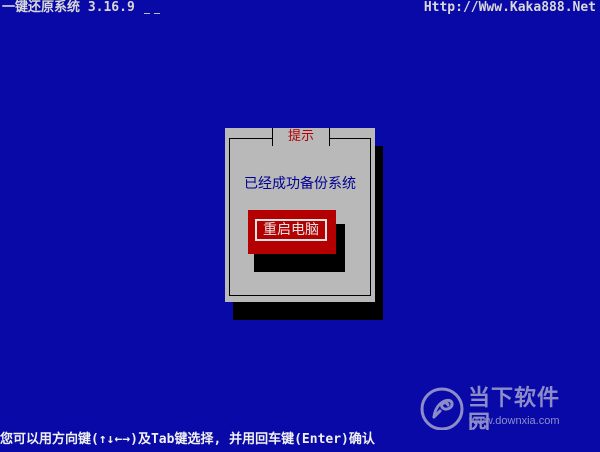 Image resolution: width=600 pixels, height=452 pixels. Describe the element at coordinates (68, 7) in the screenshot. I see `app-title: 一键还原系统 3.16.9` at that location.